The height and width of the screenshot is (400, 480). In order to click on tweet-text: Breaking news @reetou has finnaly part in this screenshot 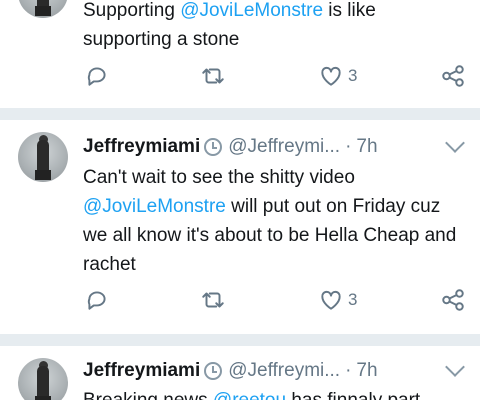, I will do `click(275, 393)`.